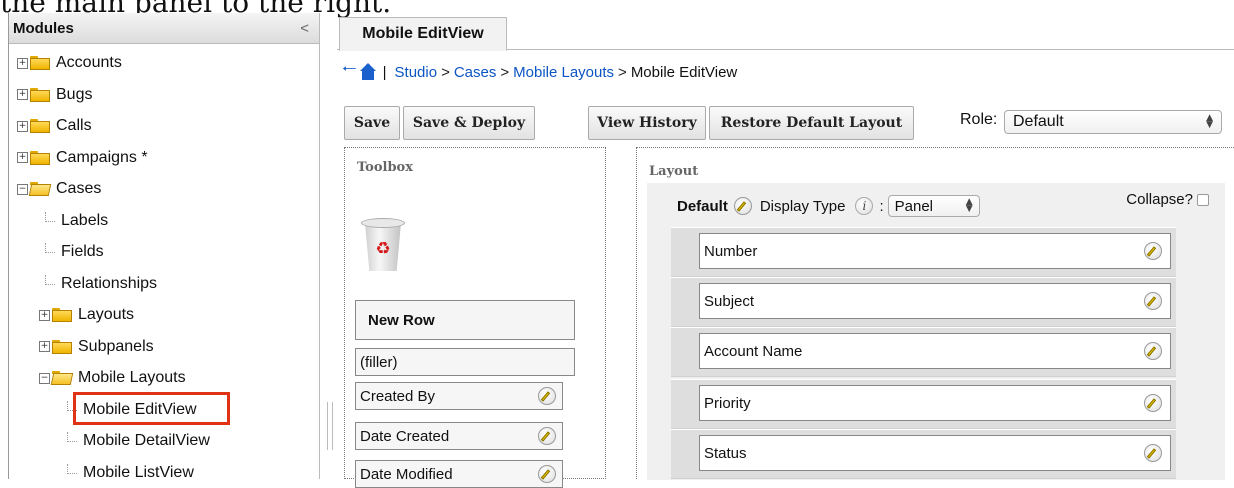 The height and width of the screenshot is (488, 1234). Describe the element at coordinates (151, 408) in the screenshot. I see `selection-highlight` at that location.